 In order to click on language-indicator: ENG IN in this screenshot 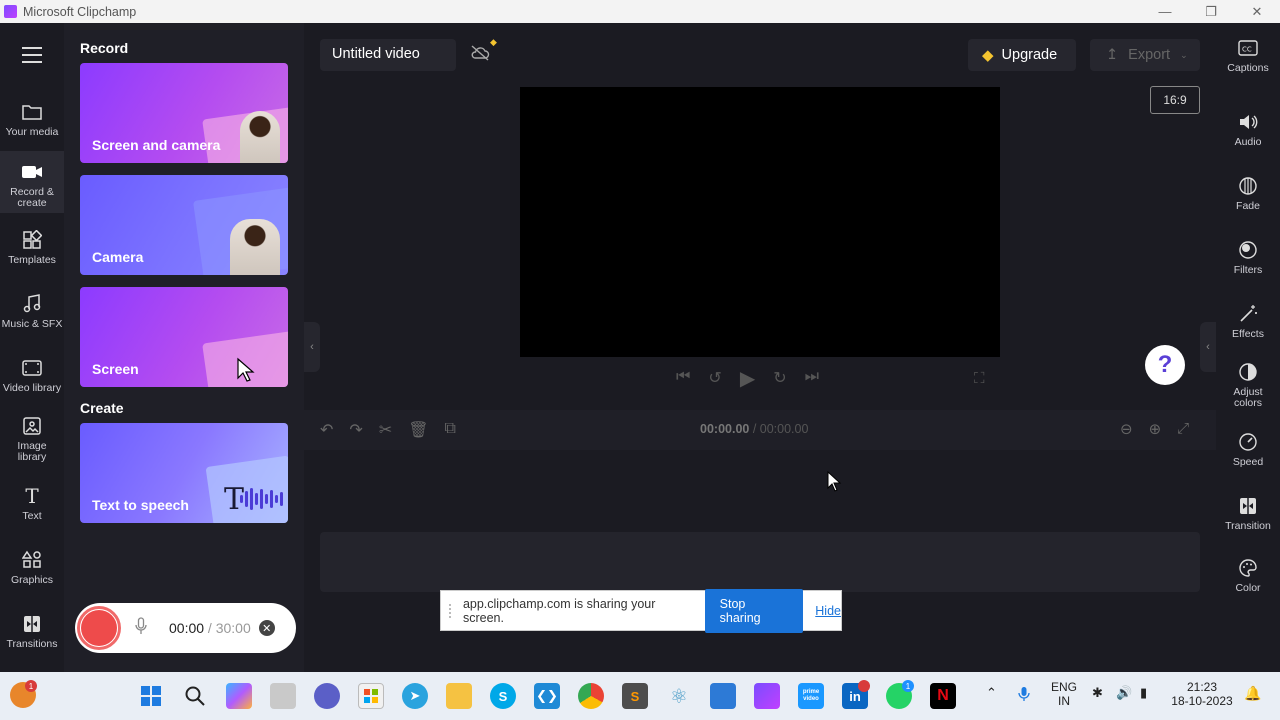, I will do `click(1064, 694)`.